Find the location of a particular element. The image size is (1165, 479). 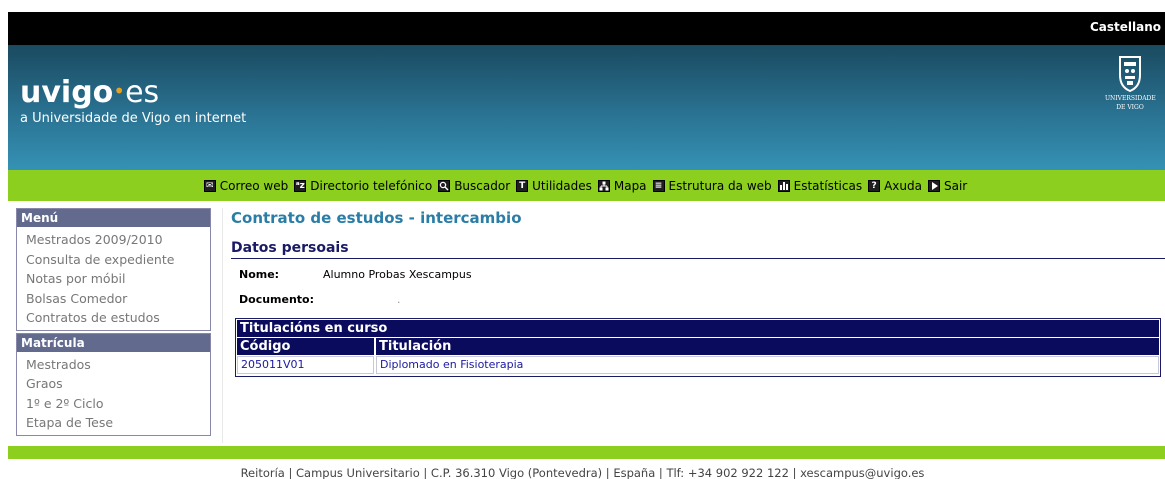

table-row: 205011V01 Diplomado en Fisioterapia is located at coordinates (698, 365).